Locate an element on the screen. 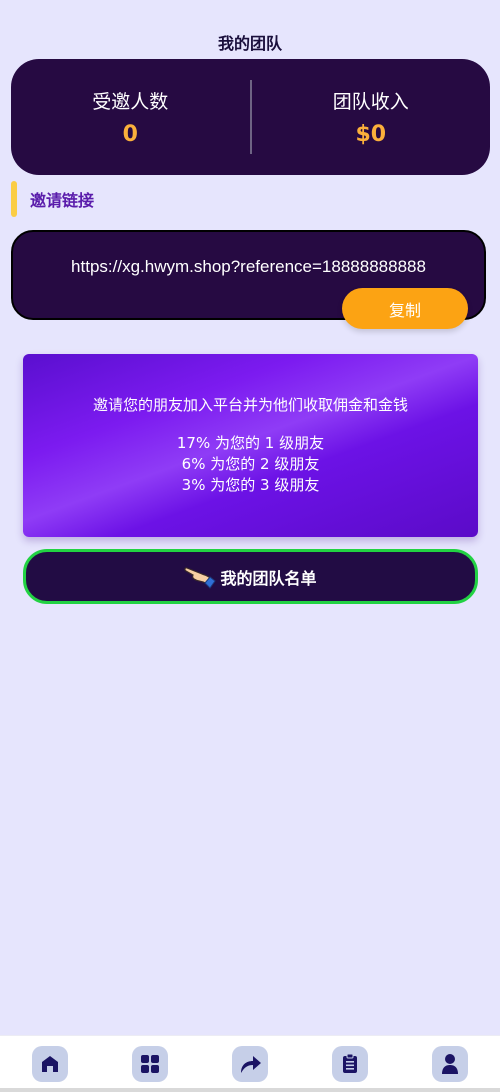 The image size is (500, 1092). user-icon is located at coordinates (450, 1064).